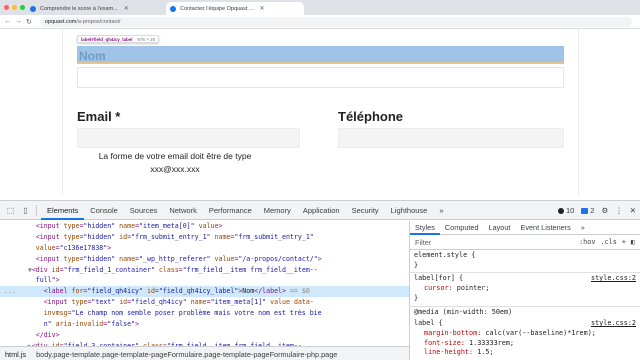 The width and height of the screenshot is (640, 360). What do you see at coordinates (107, 39) in the screenshot?
I see `tooltip-selector: label#field_qh4icy_label` at bounding box center [107, 39].